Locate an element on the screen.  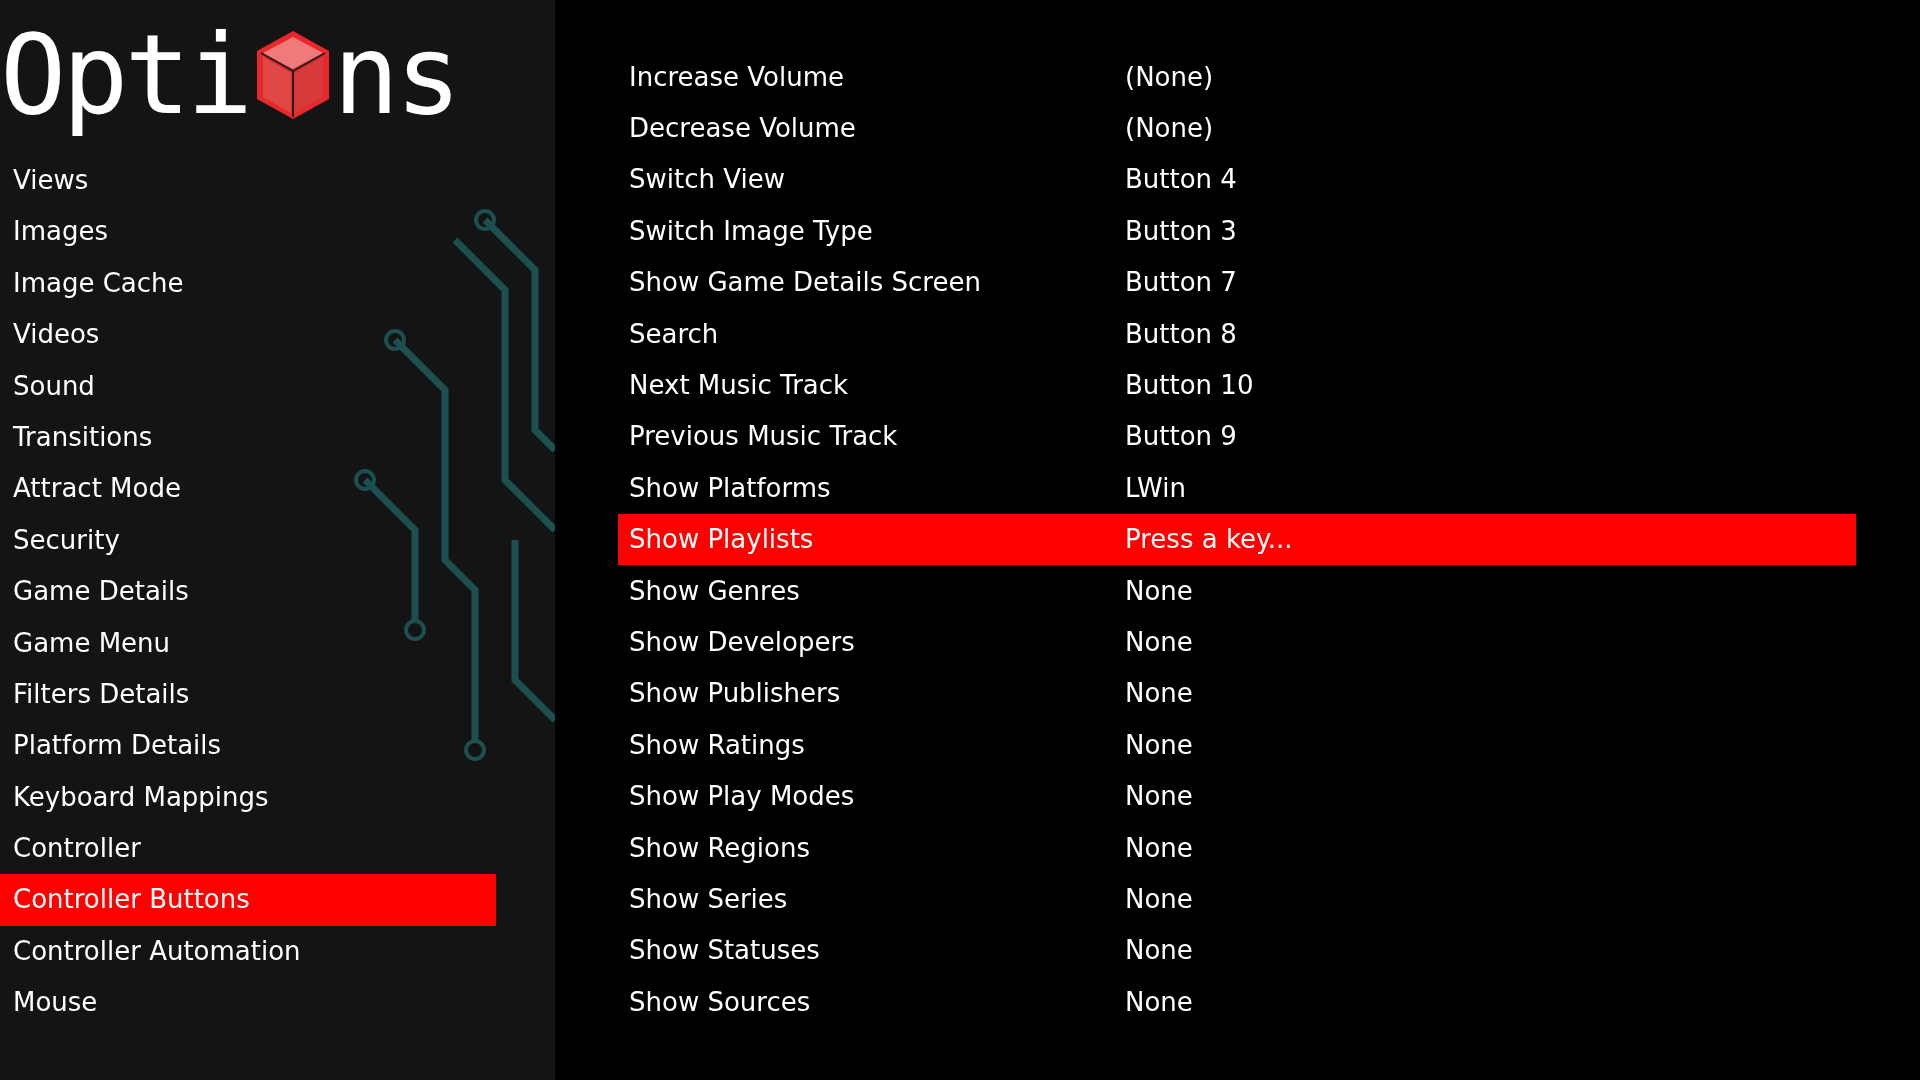
action-label: Show Playlists is located at coordinates (721, 539).